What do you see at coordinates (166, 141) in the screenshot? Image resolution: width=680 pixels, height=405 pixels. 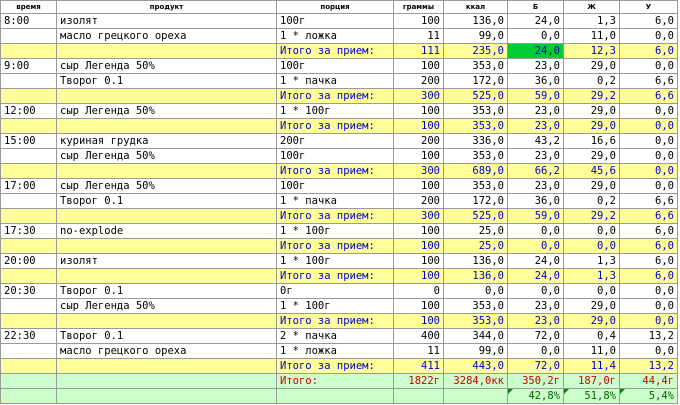 I see `product-cell: куриная грудка` at bounding box center [166, 141].